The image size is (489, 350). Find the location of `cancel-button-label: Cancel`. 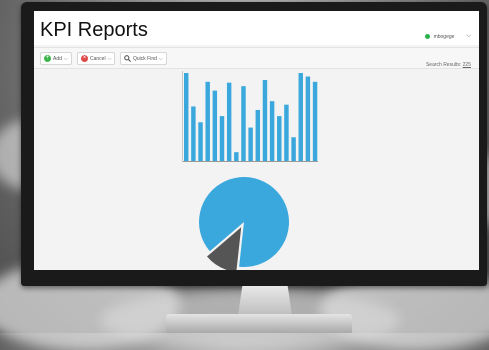

cancel-button-label: Cancel is located at coordinates (98, 58).